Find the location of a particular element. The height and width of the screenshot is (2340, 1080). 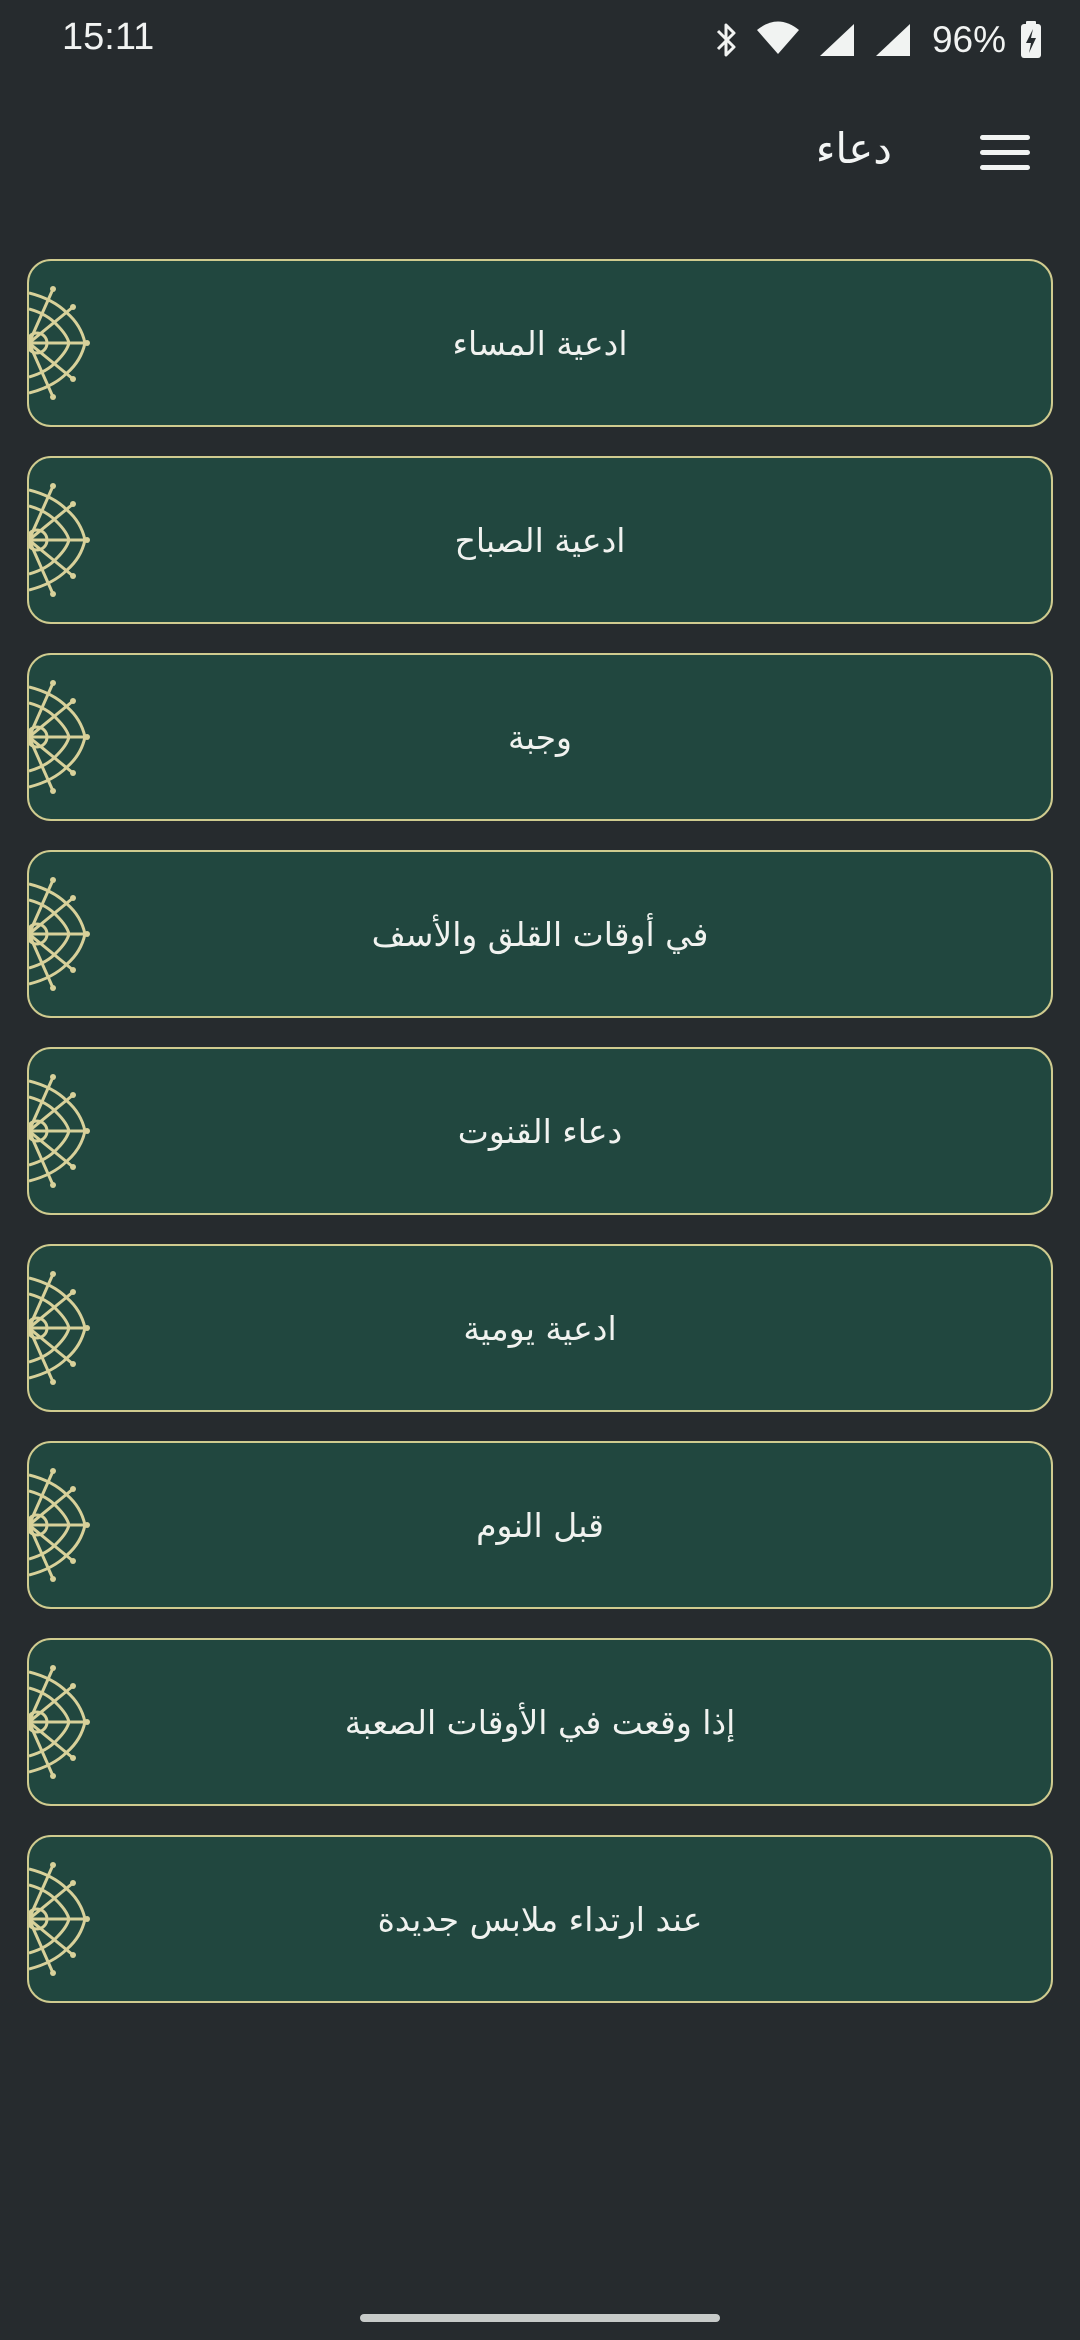

home-indicator is located at coordinates (540, 2318).